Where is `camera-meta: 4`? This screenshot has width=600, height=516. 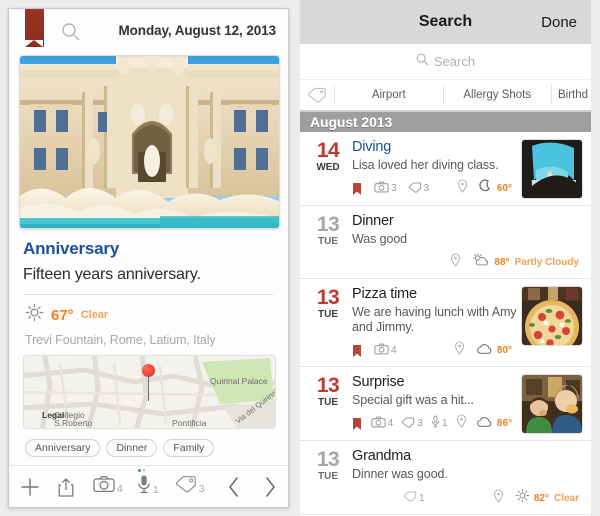 camera-meta: 4 is located at coordinates (385, 351).